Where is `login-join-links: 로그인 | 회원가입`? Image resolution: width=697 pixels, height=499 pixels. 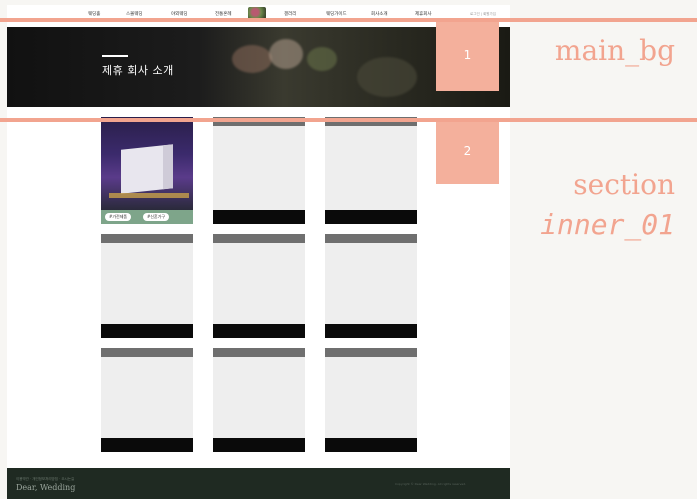
login-join-links: 로그인 | 회원가입 is located at coordinates (483, 14).